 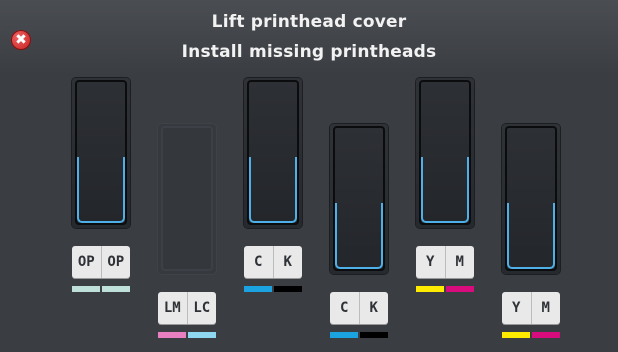 What do you see at coordinates (21, 40) in the screenshot?
I see `close-icon: ✖` at bounding box center [21, 40].